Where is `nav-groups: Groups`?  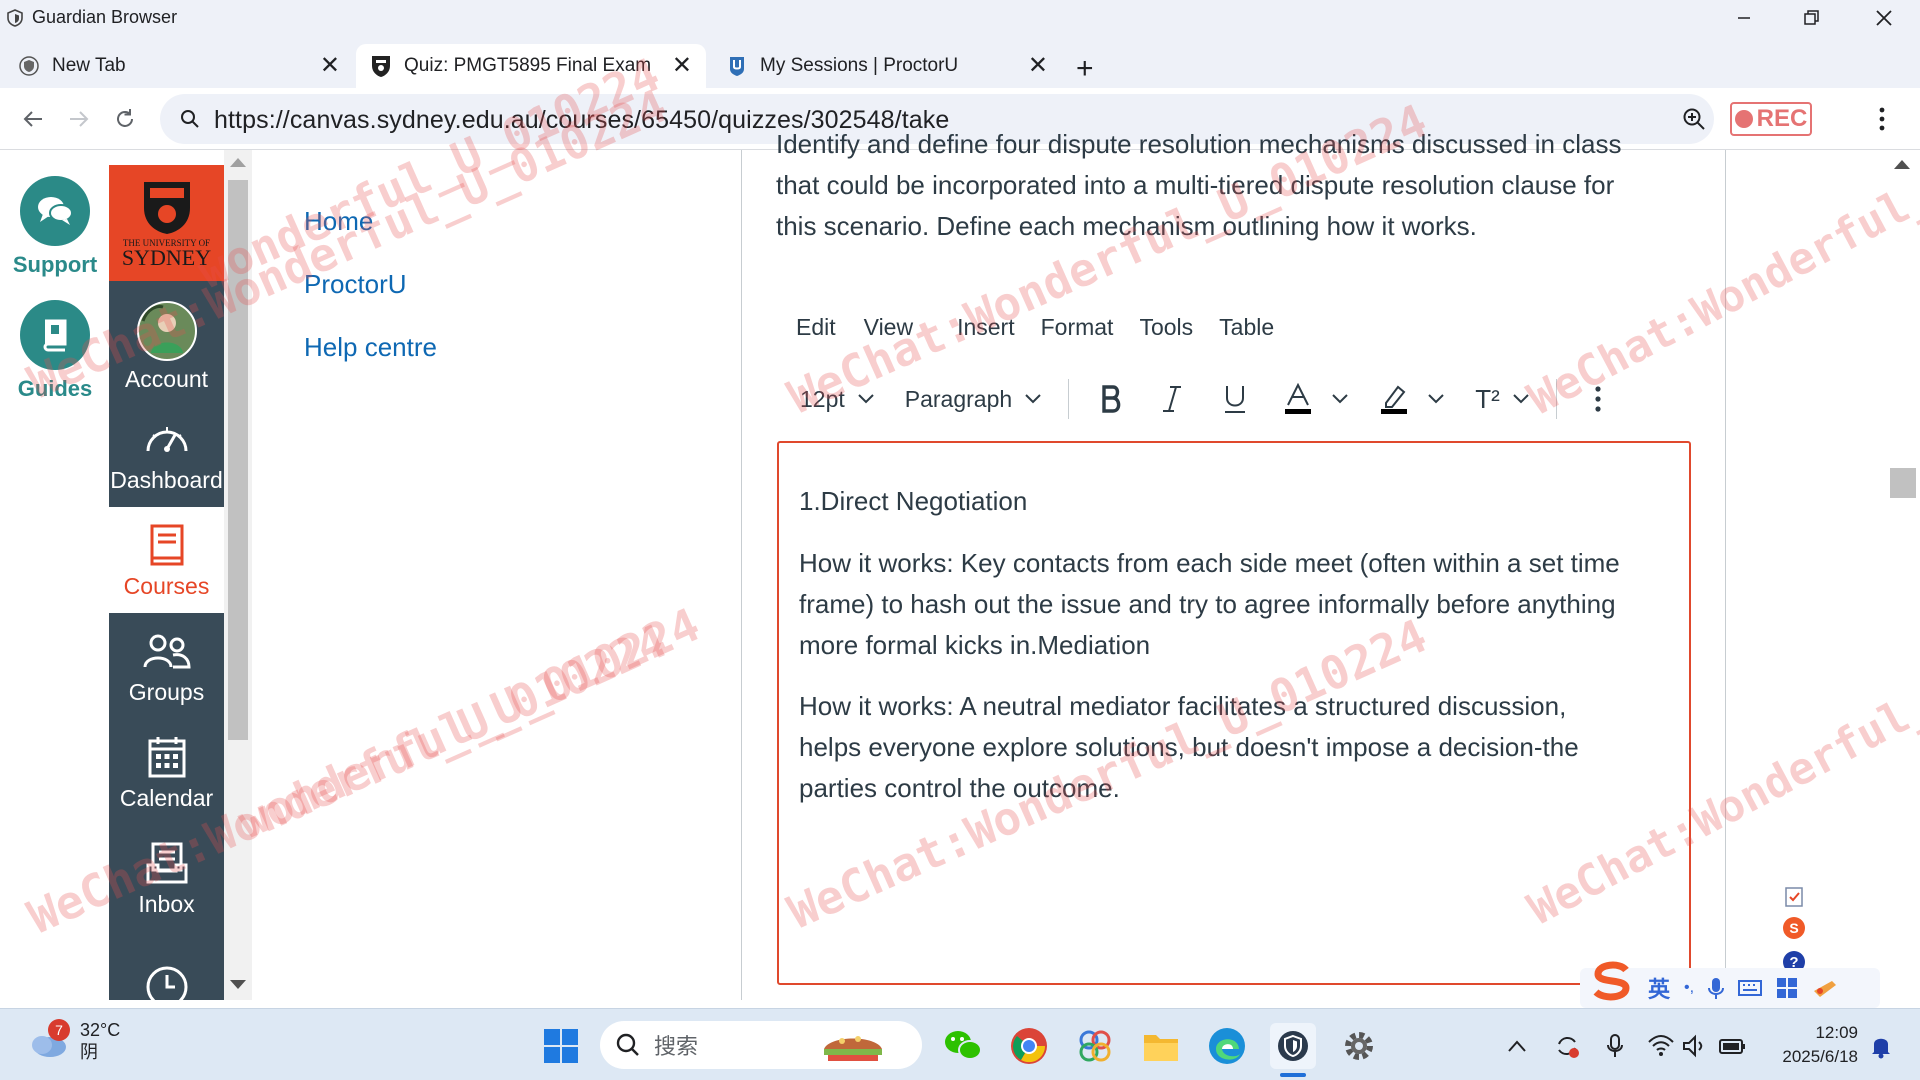
nav-groups: Groups is located at coordinates (166, 666).